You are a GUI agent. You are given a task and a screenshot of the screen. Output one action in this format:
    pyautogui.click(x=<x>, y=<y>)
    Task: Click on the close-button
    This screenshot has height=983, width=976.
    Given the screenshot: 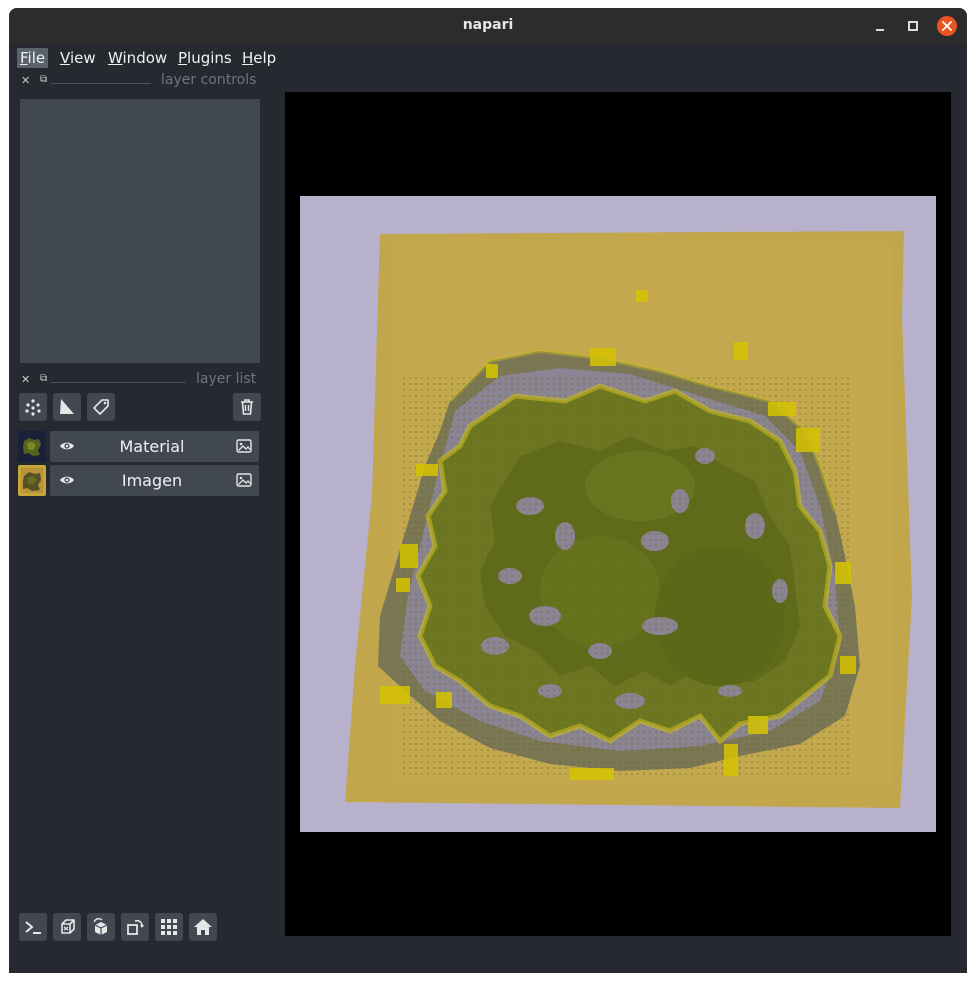 What is the action you would take?
    pyautogui.click(x=947, y=26)
    